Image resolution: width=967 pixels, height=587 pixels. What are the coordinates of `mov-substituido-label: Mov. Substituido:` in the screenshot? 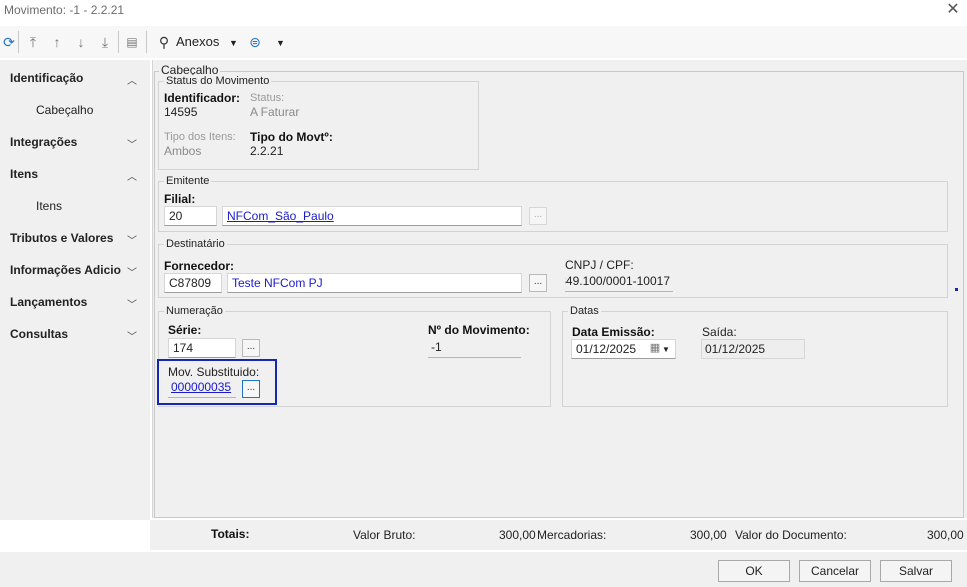 It's located at (214, 372).